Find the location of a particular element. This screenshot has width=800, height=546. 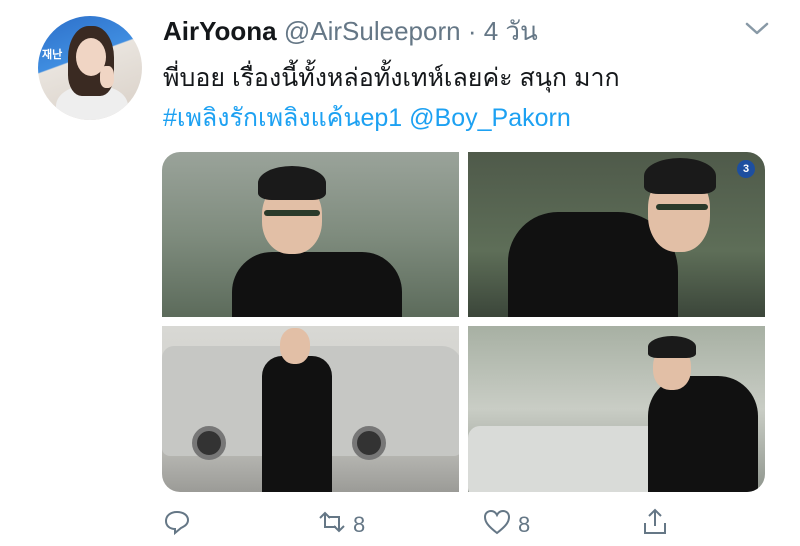

reply-icon is located at coordinates (177, 525).